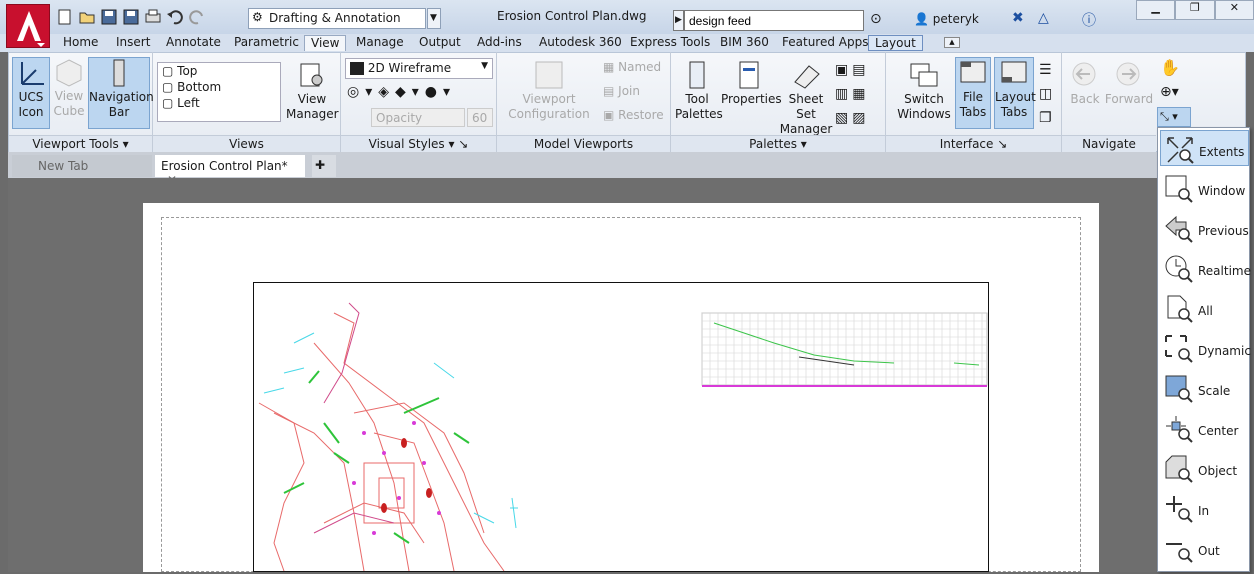 This screenshot has height=574, width=1254. Describe the element at coordinates (1204, 308) in the screenshot. I see `zoom-all-item: All` at that location.